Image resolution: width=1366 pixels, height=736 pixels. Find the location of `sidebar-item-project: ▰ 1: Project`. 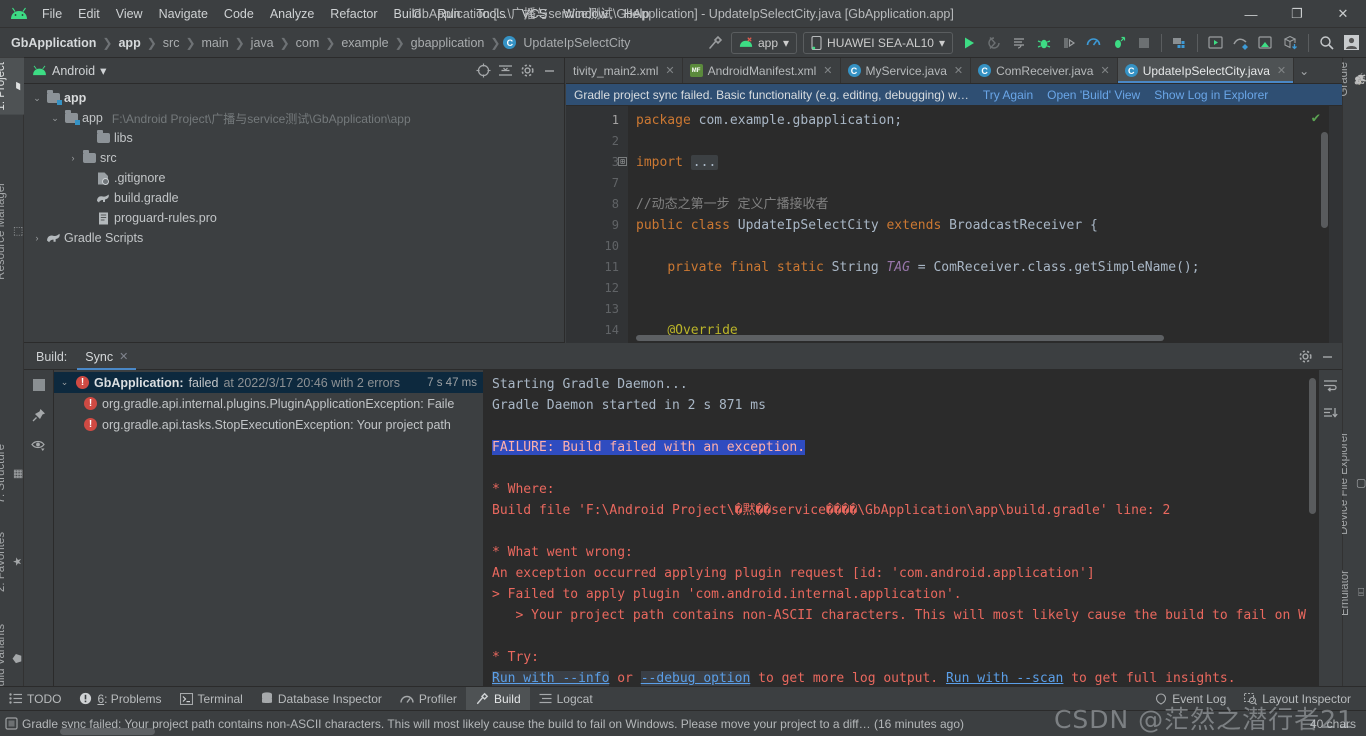

sidebar-item-project: ▰ 1: Project is located at coordinates (12, 86).